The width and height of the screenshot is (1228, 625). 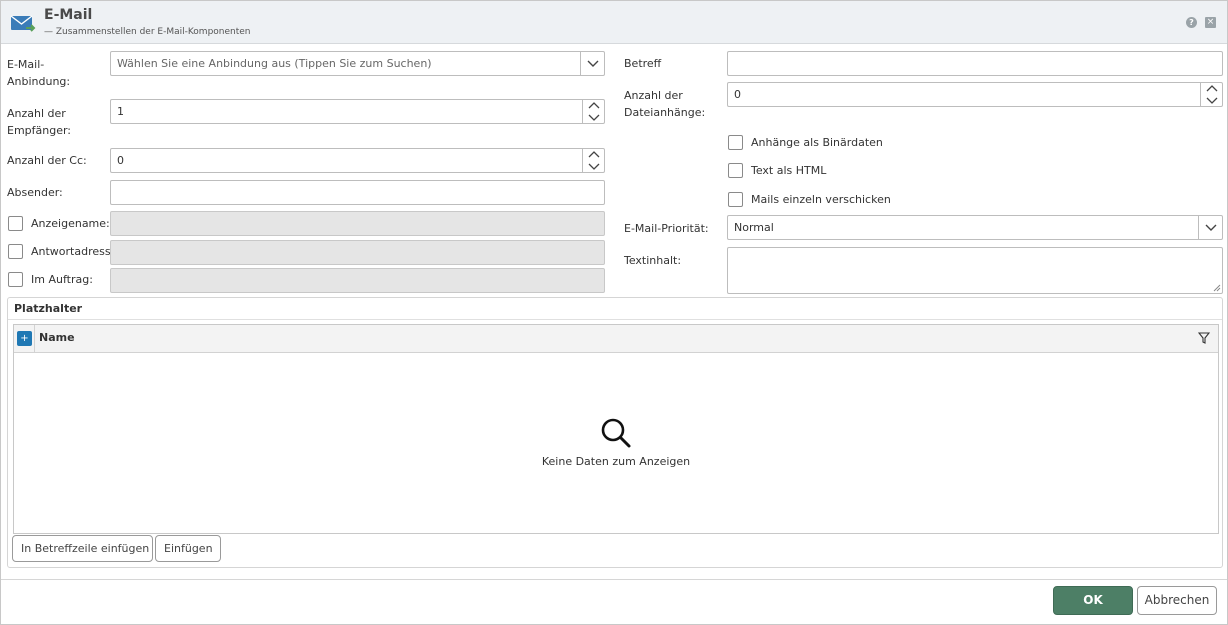 I want to click on cc-count-input: 0, so click(x=357, y=160).